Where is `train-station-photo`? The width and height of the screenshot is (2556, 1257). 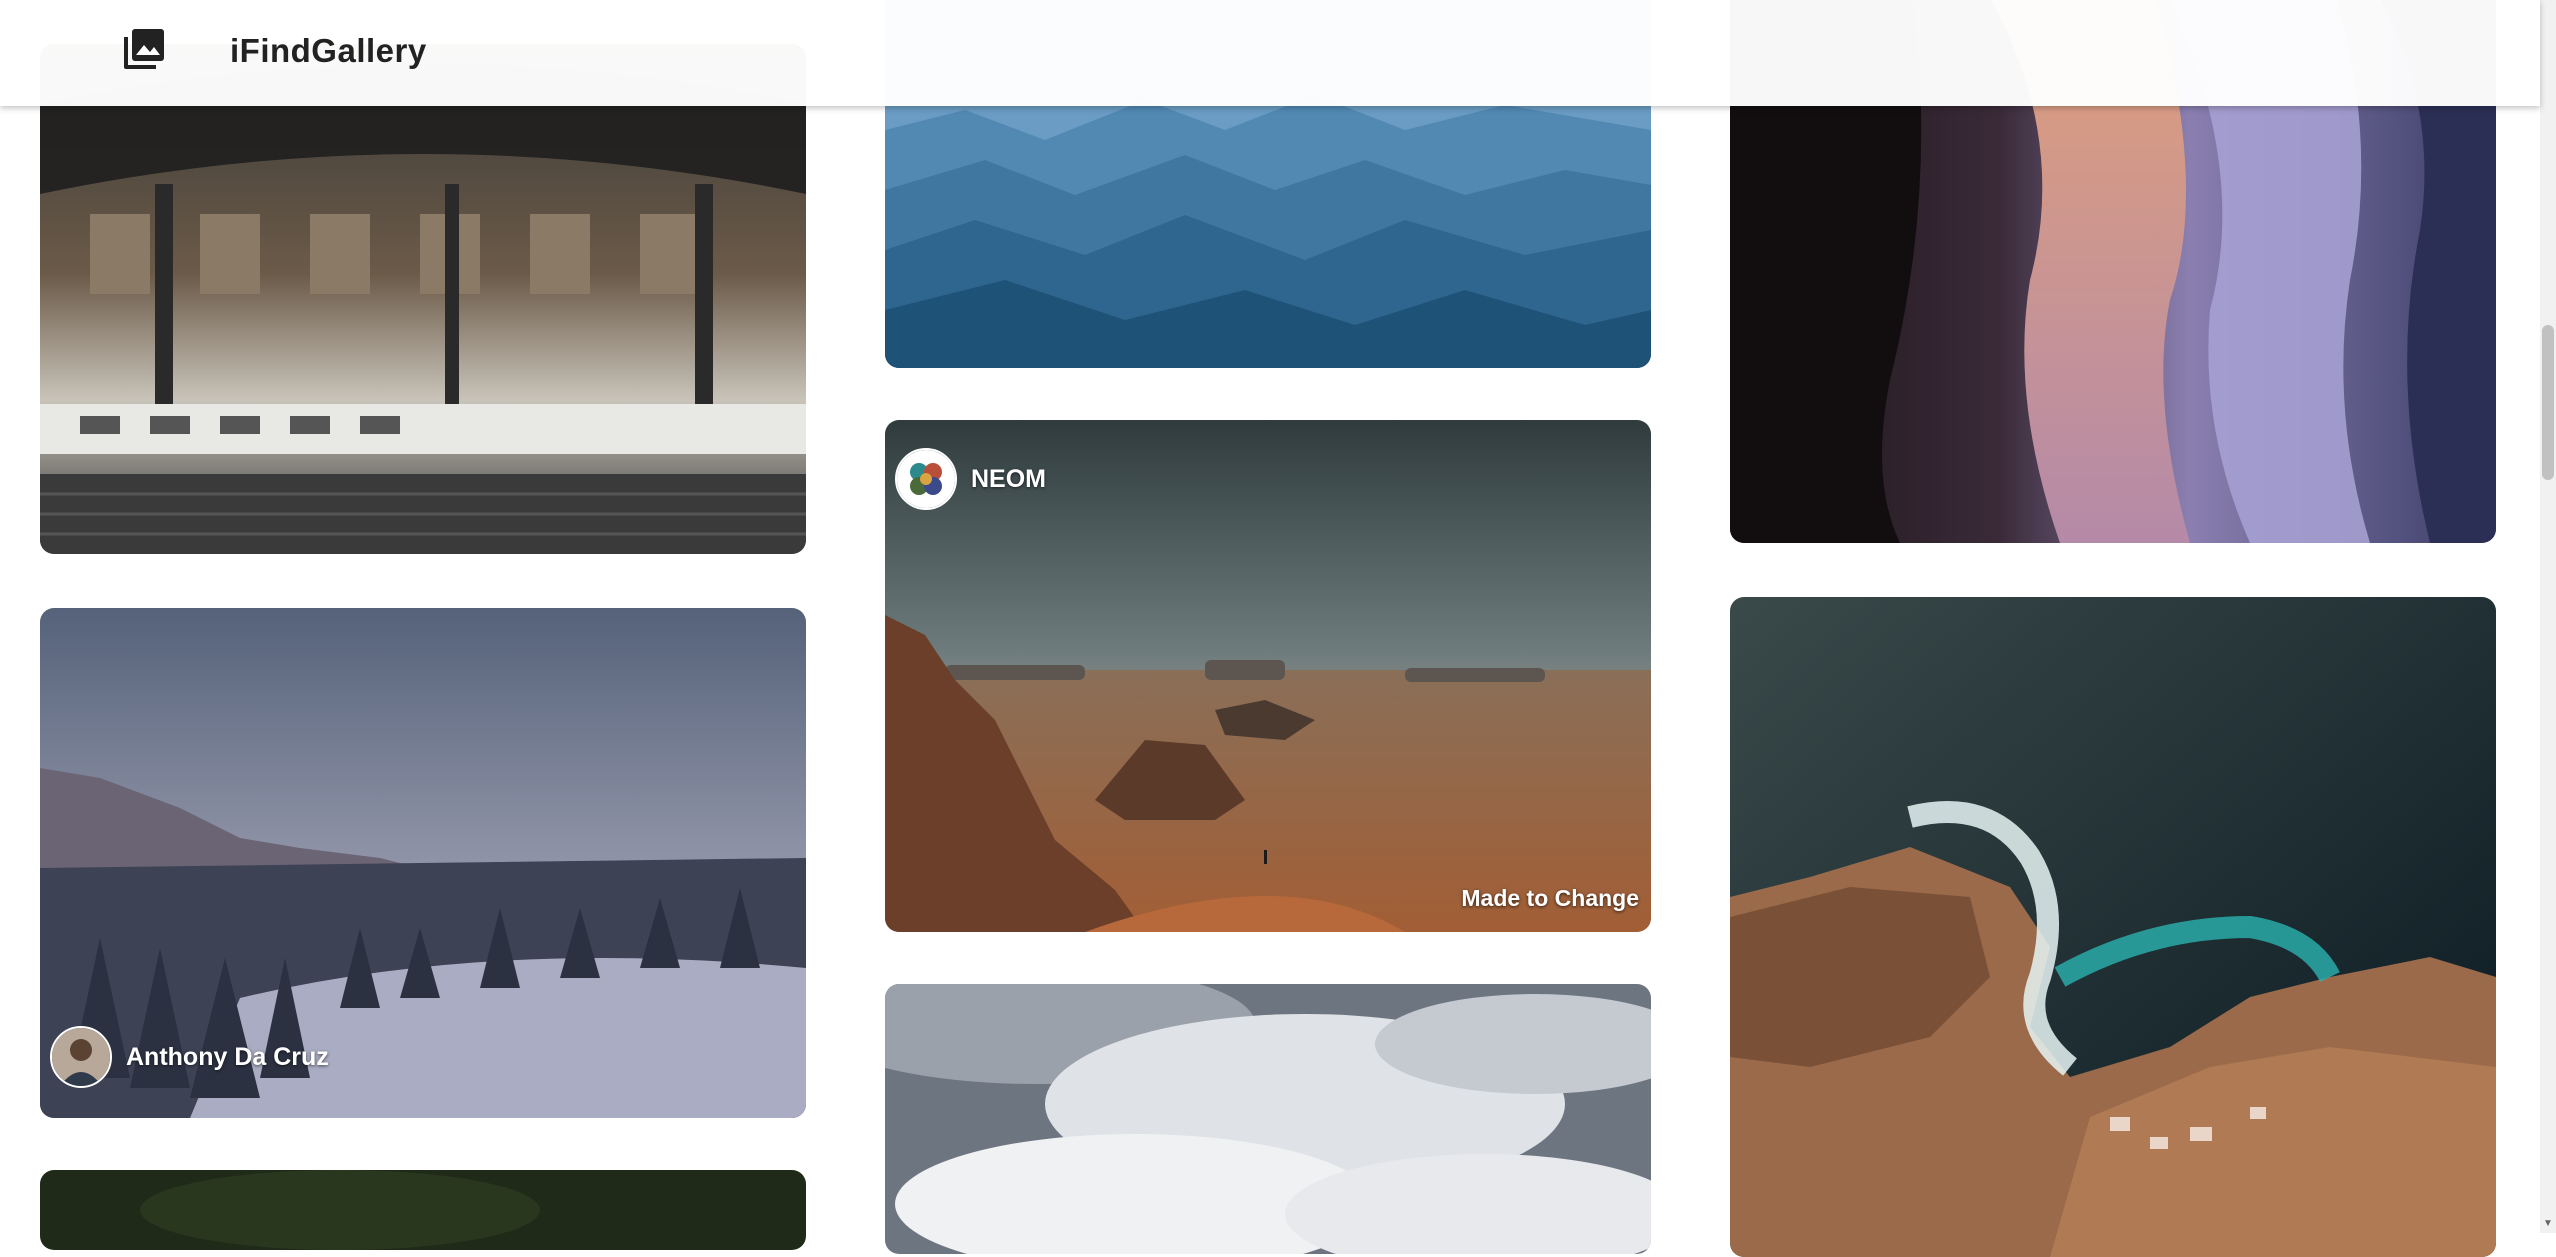
train-station-photo is located at coordinates (423, 299).